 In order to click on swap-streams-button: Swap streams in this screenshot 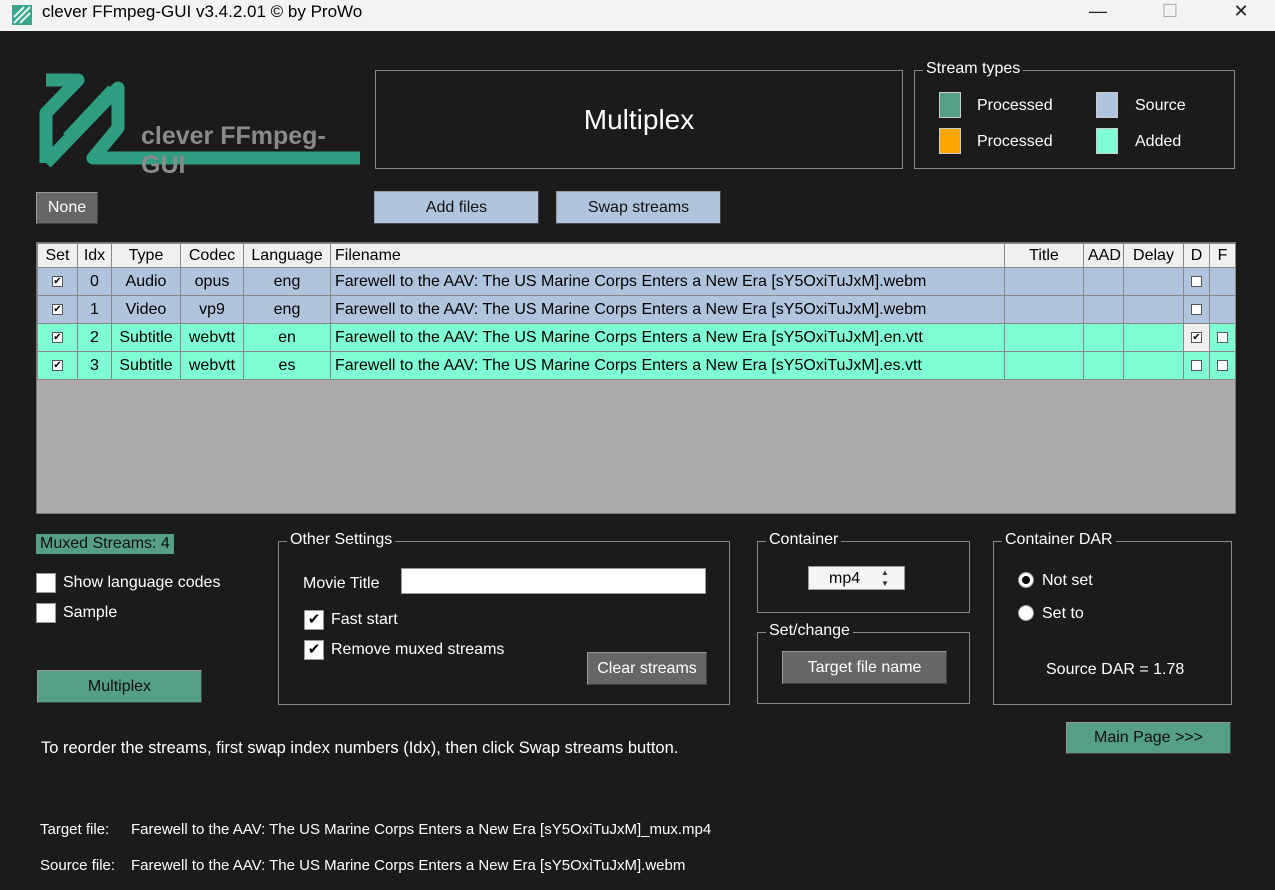, I will do `click(638, 207)`.